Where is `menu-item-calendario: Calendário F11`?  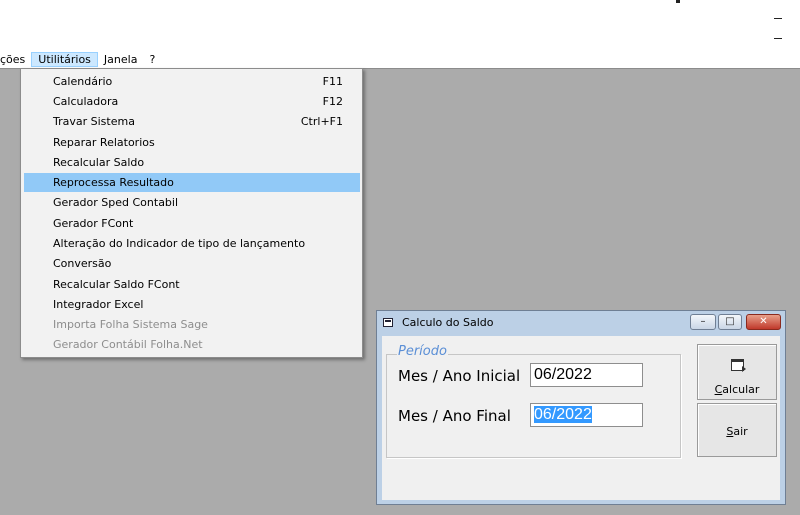
menu-item-calendario: Calendário F11 is located at coordinates (192, 81).